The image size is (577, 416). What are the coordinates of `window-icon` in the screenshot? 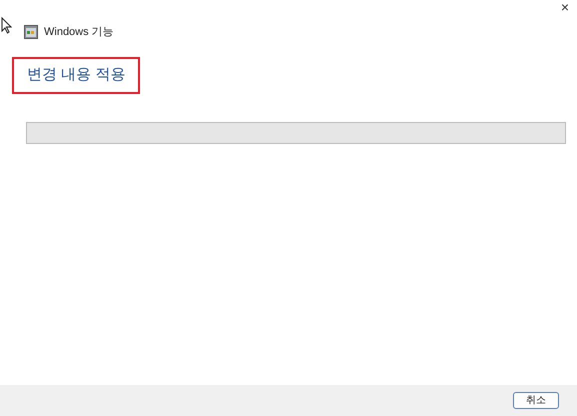 It's located at (31, 32).